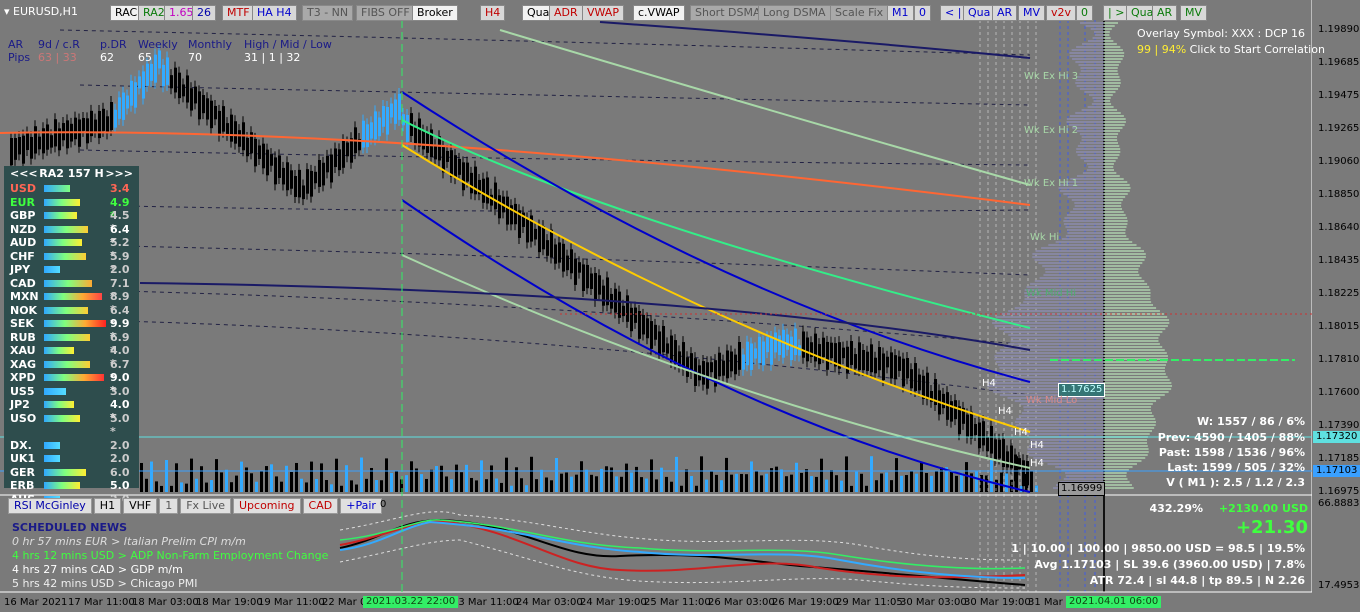 Image resolution: width=1360 pixels, height=612 pixels. I want to click on window-menu-icon: ▾, so click(7, 11).